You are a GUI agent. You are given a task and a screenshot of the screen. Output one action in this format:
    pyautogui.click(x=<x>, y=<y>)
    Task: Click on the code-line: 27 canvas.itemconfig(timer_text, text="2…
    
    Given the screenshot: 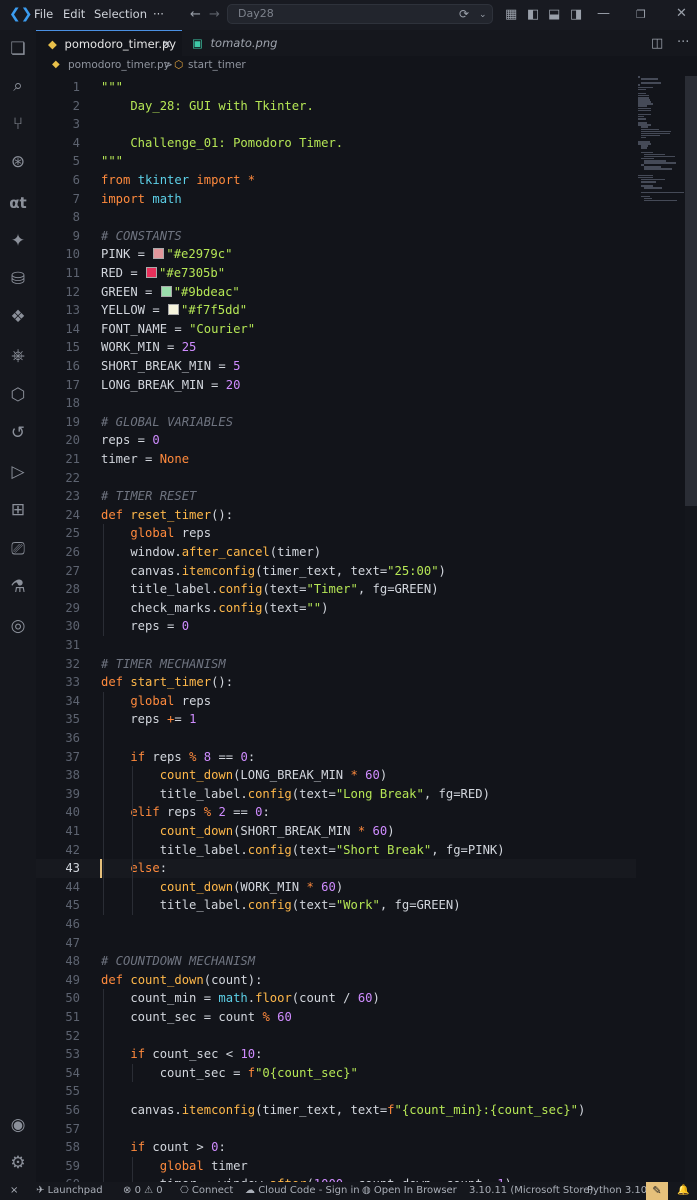 What is the action you would take?
    pyautogui.click(x=336, y=571)
    